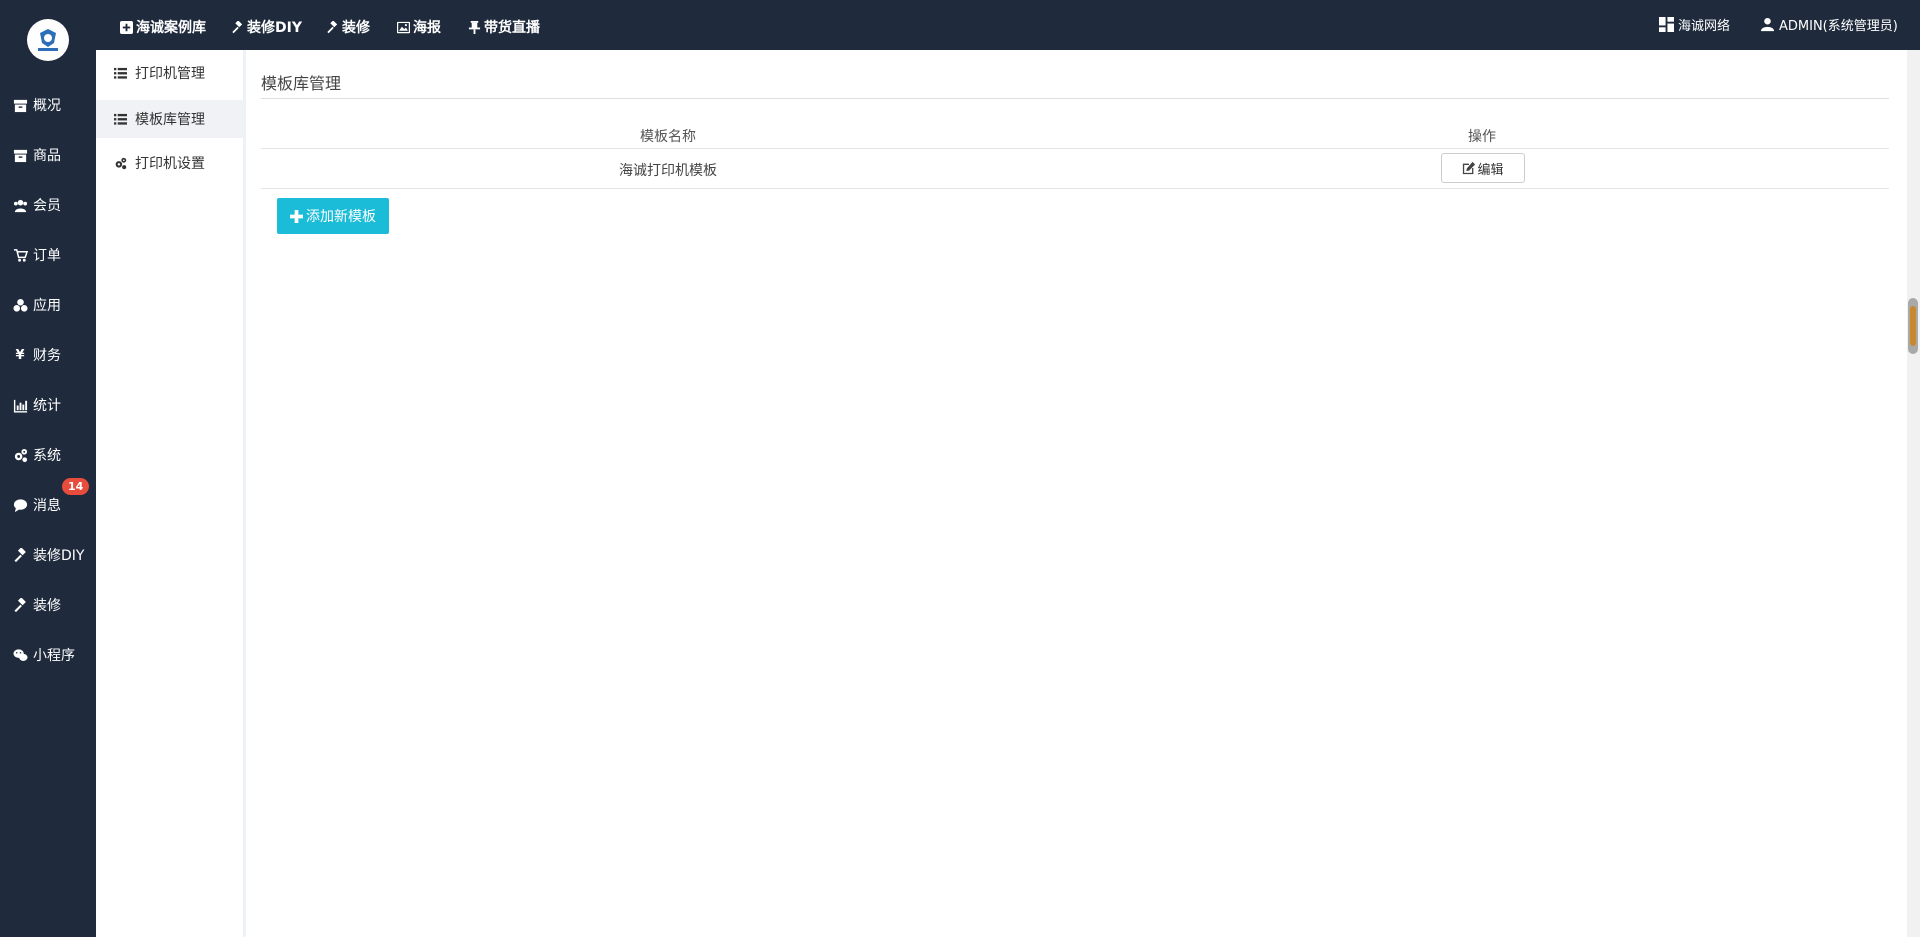 This screenshot has width=1920, height=937. Describe the element at coordinates (474, 27) in the screenshot. I see `pin-icon` at that location.